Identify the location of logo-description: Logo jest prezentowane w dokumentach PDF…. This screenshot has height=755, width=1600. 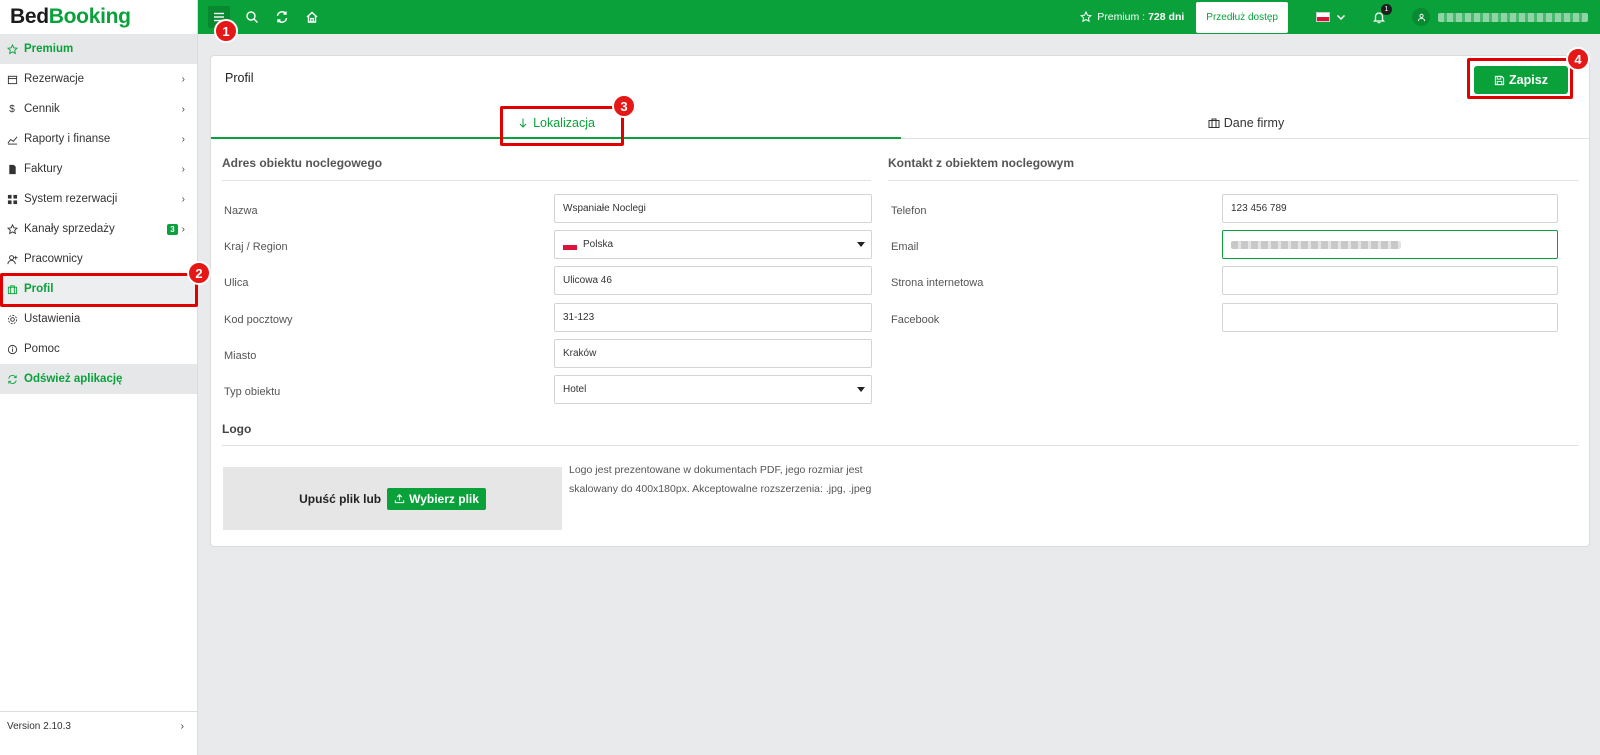
(720, 479).